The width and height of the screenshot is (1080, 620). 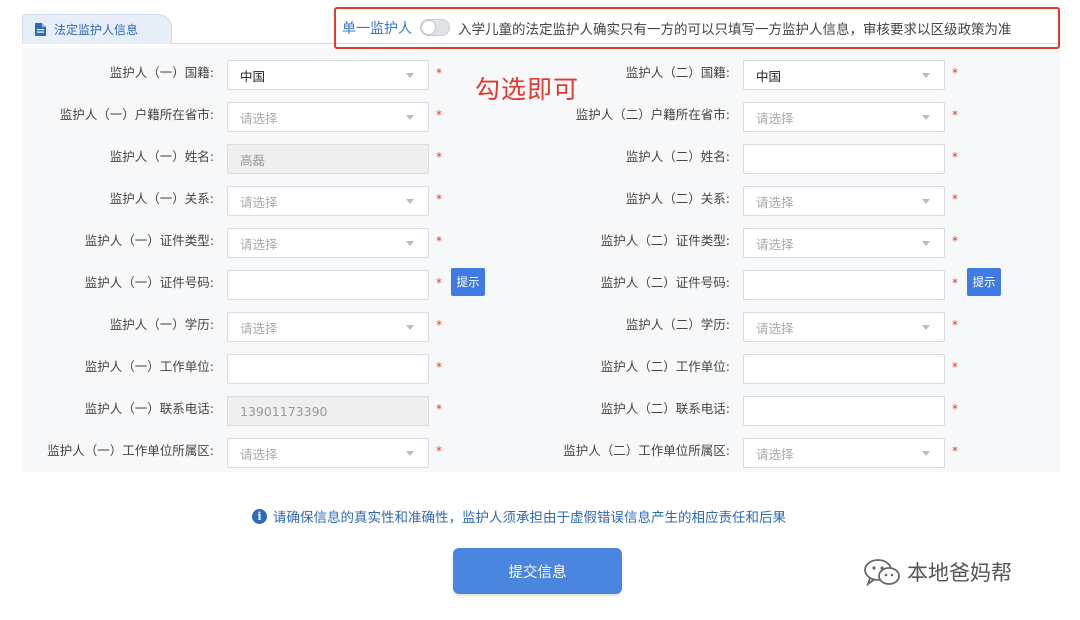 I want to click on info-icon: i, so click(x=259, y=516).